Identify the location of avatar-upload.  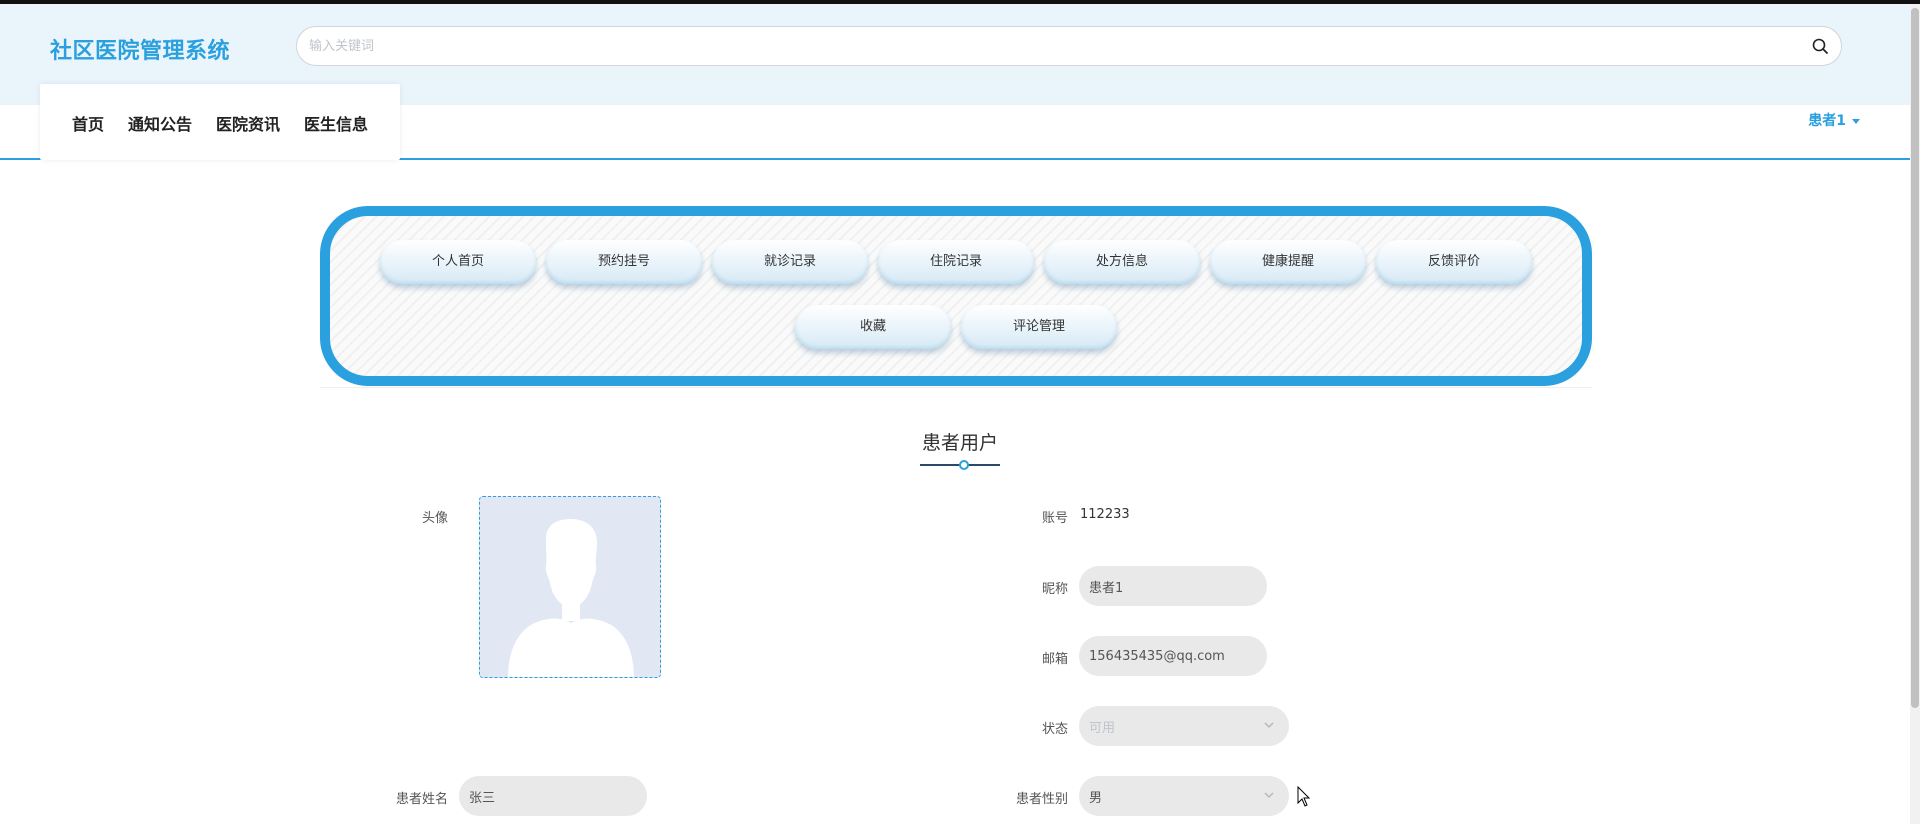
(570, 587).